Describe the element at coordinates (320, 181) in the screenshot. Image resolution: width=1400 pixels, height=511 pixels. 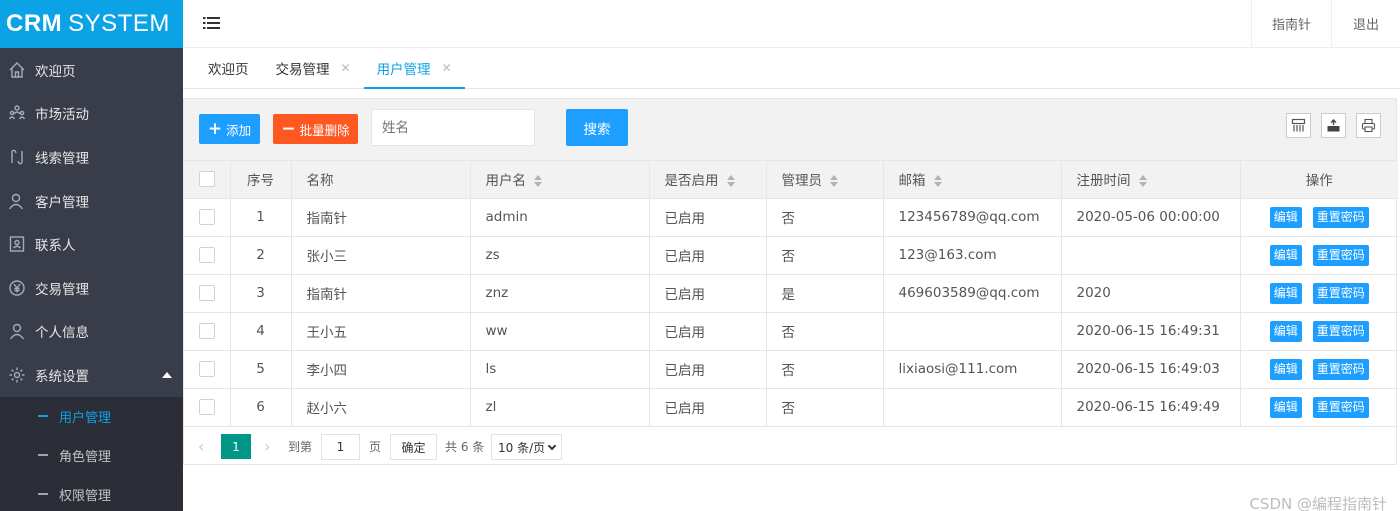
I see `column-header-label: 名称` at that location.